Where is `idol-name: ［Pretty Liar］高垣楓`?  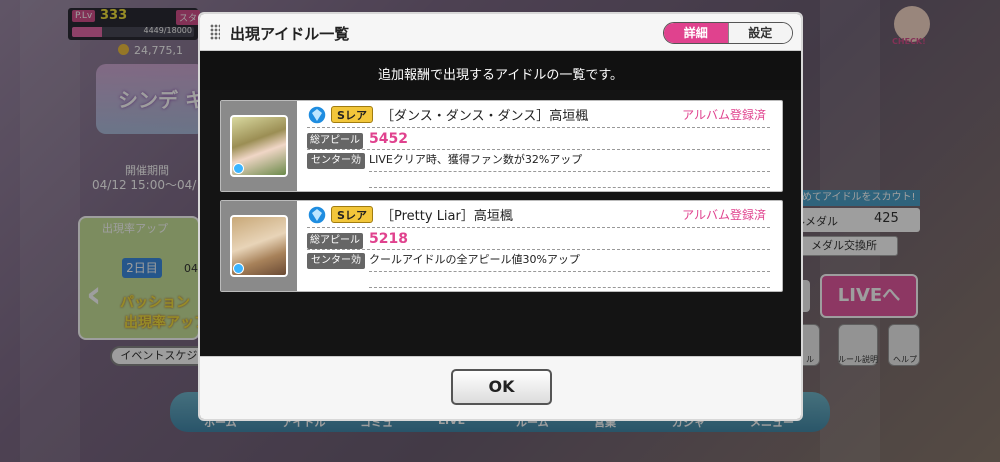 idol-name: ［Pretty Liar］高垣楓 is located at coordinates (447, 216).